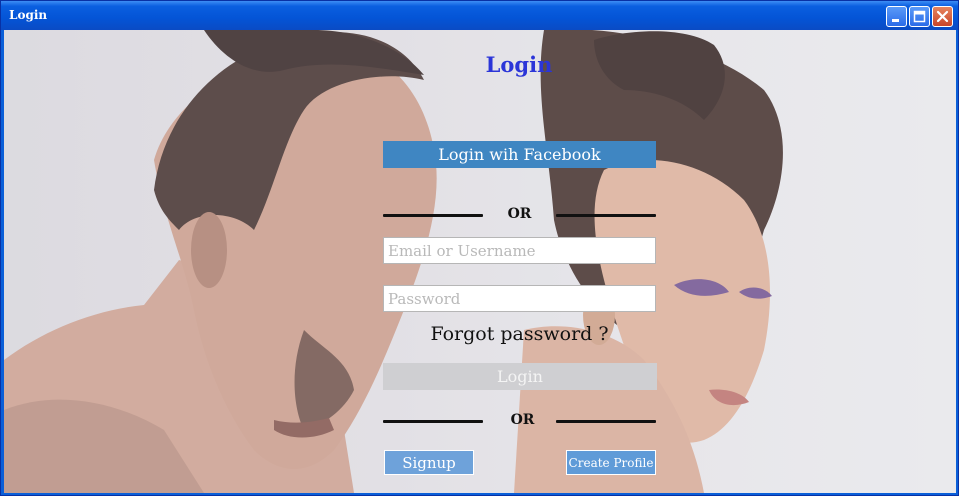 This screenshot has height=496, width=959. I want to click on window-title: Login, so click(28, 15).